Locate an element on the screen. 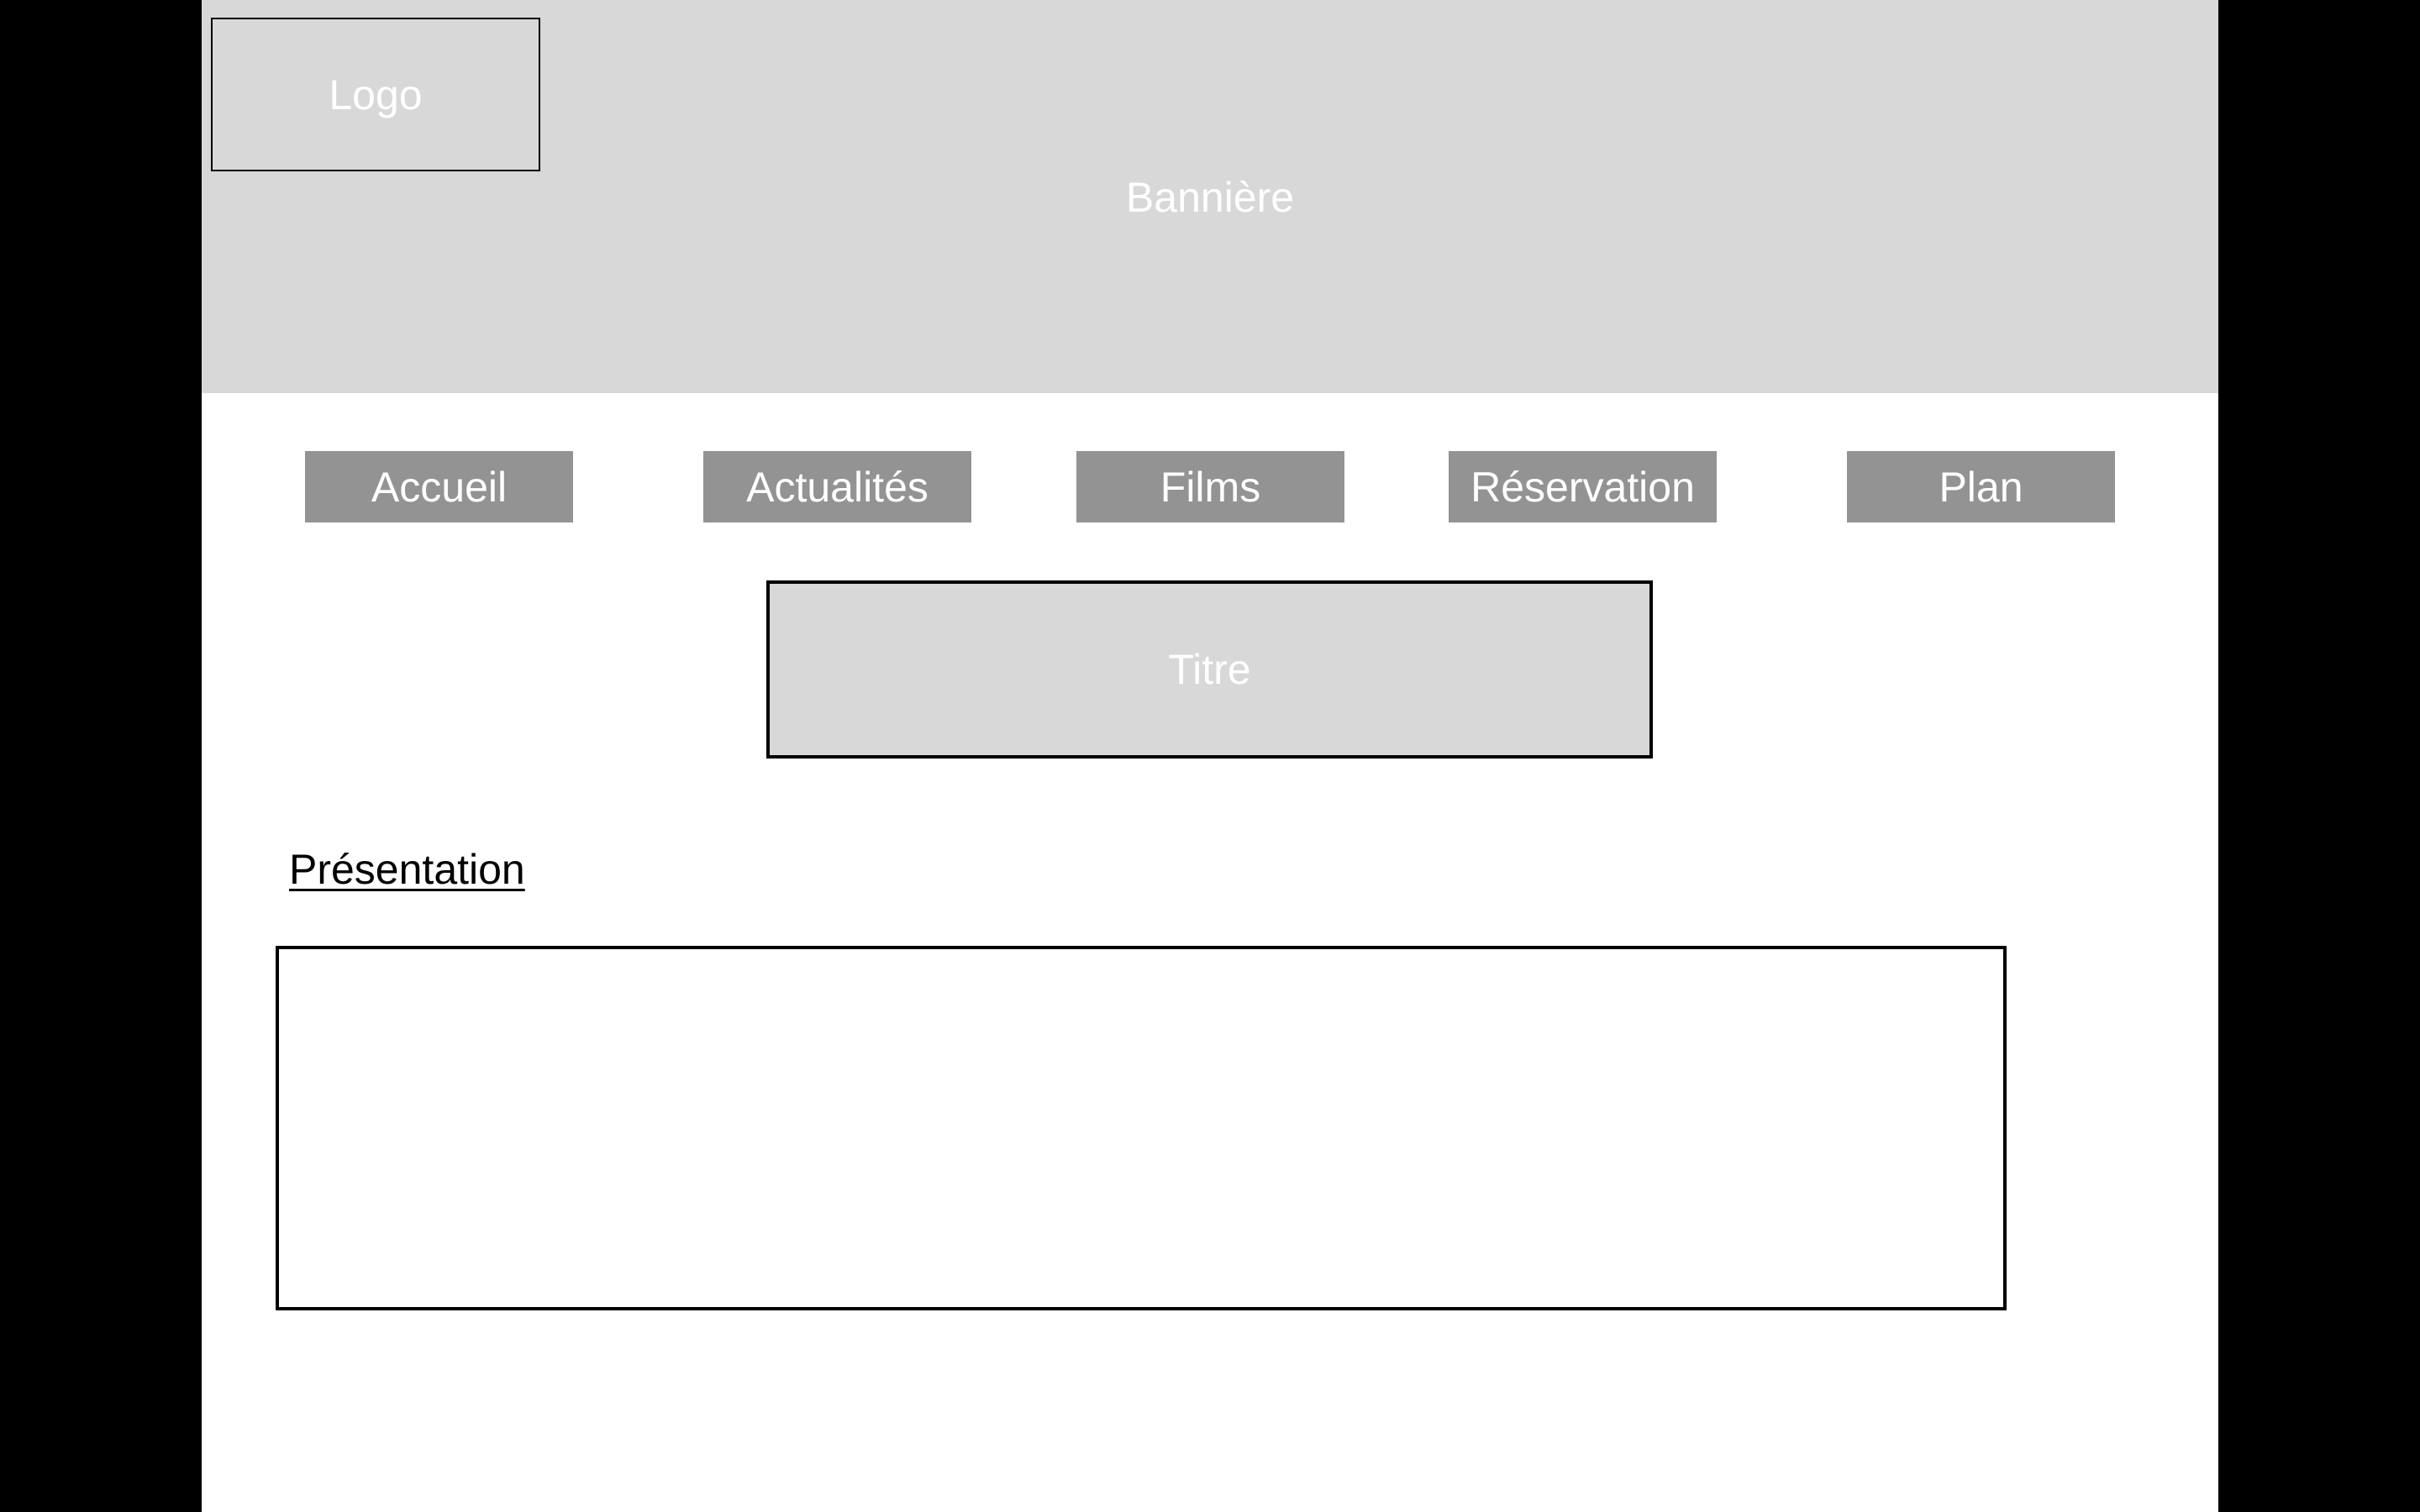 Image resolution: width=2420 pixels, height=1512 pixels. banner-label: Bannière is located at coordinates (1210, 197).